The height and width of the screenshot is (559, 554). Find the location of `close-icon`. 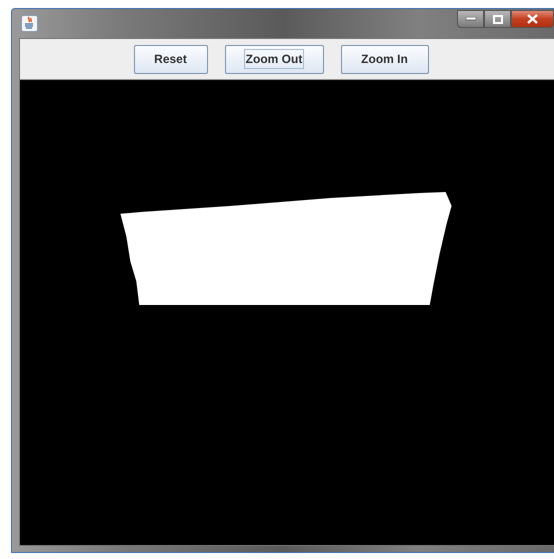

close-icon is located at coordinates (532, 19).